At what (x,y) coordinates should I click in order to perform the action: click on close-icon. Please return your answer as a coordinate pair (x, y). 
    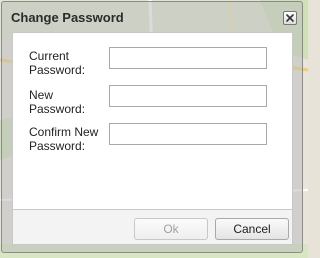
    Looking at the image, I should click on (290, 18).